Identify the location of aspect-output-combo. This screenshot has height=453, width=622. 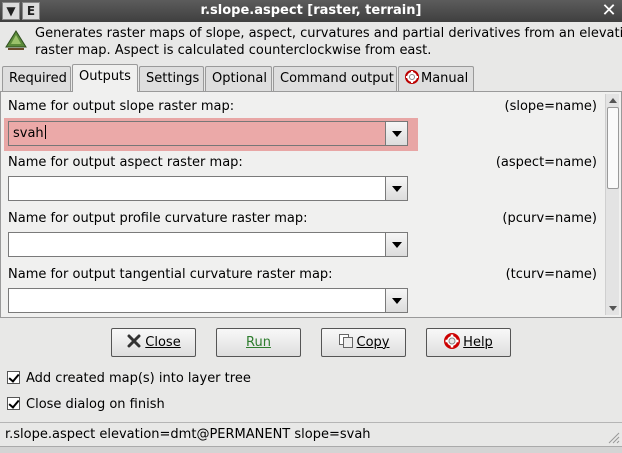
(208, 188).